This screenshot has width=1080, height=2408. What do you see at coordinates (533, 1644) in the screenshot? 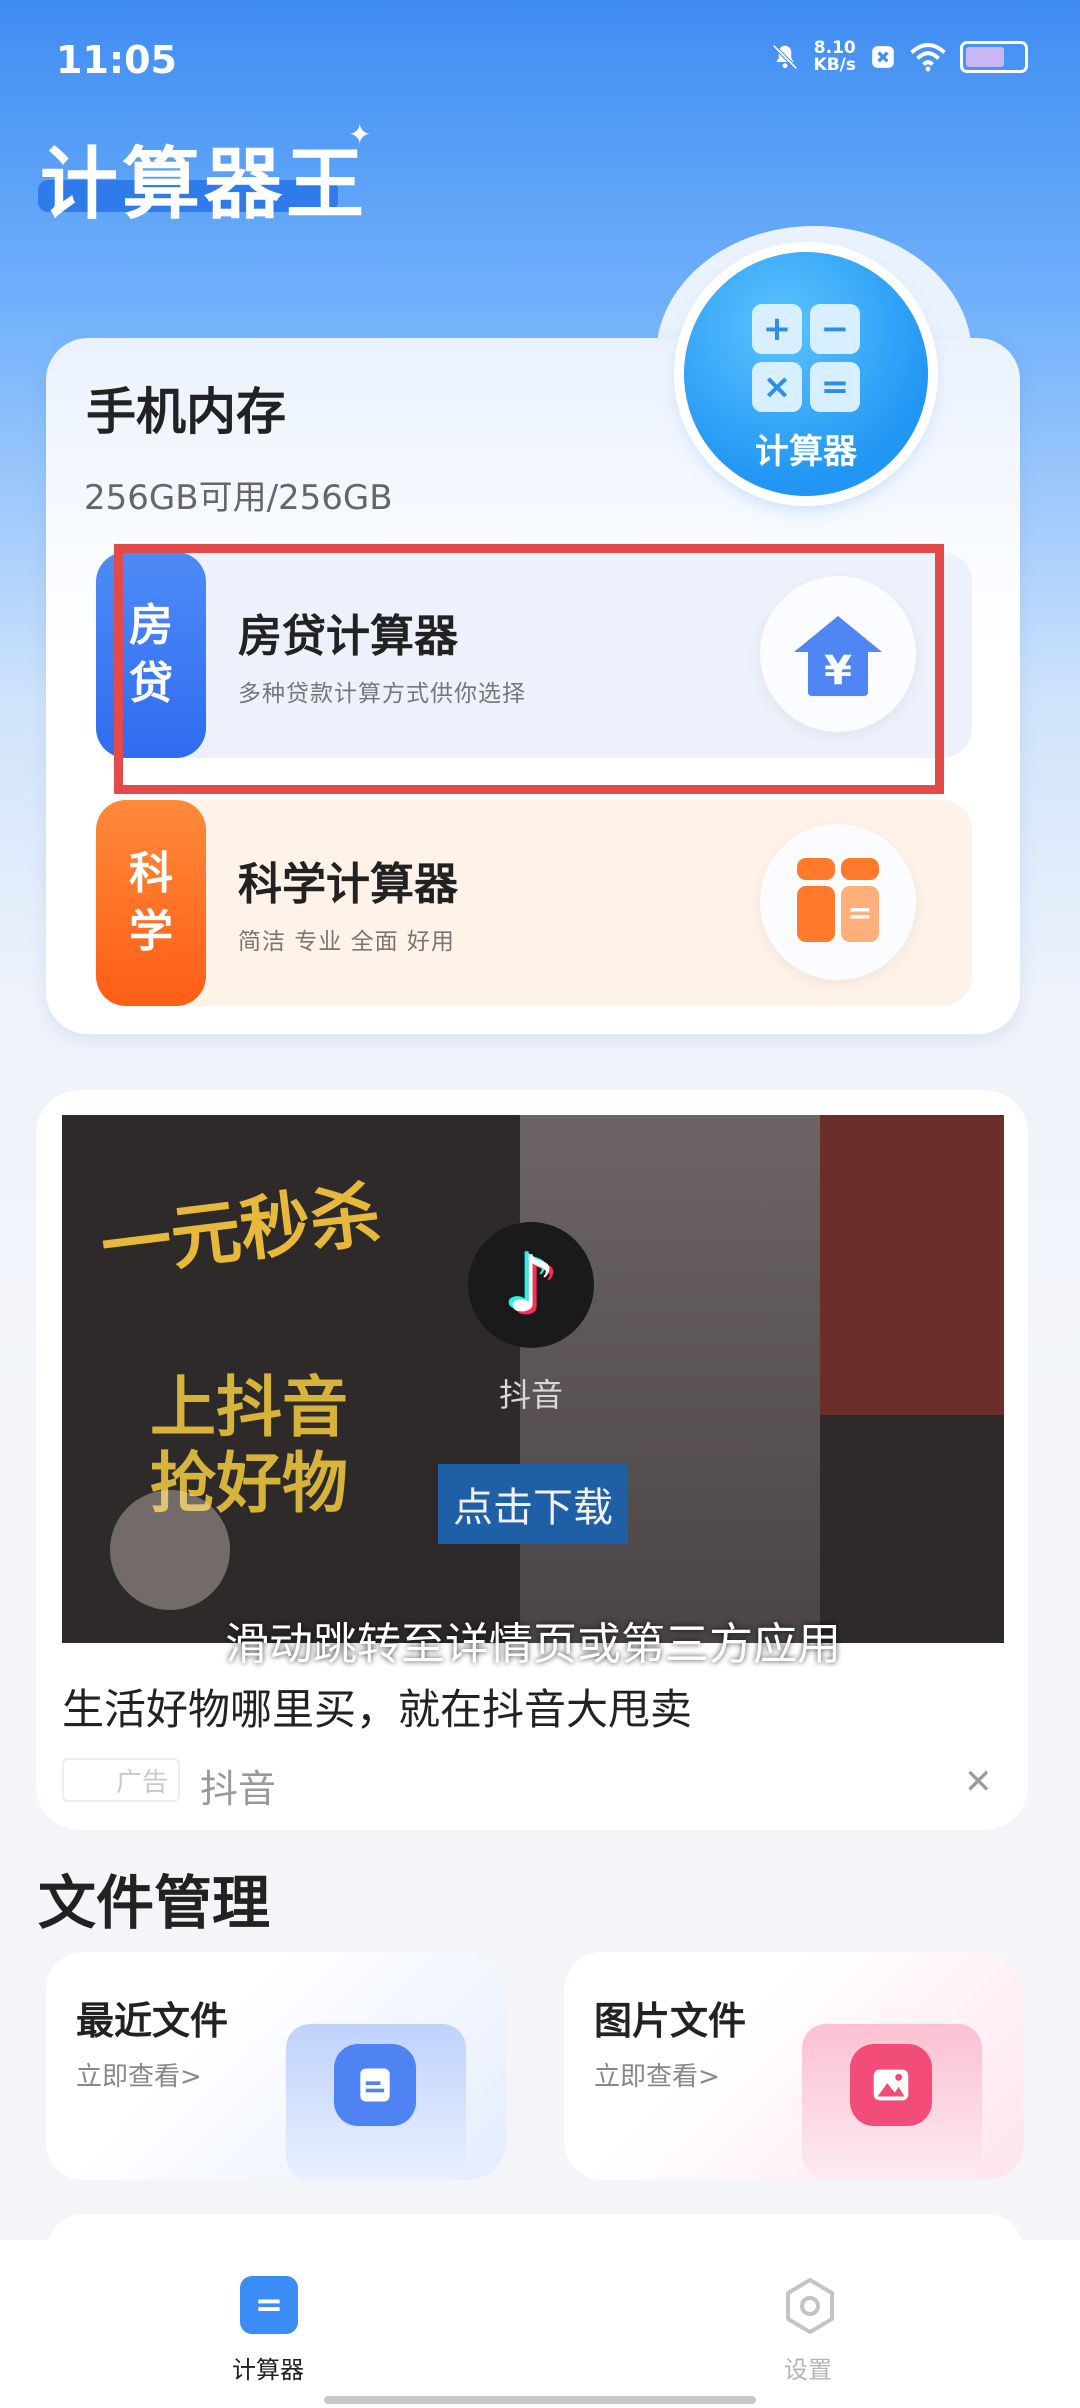
I see `ad-overlay-caption: 滑动跳转至详情页或第三方应用` at bounding box center [533, 1644].